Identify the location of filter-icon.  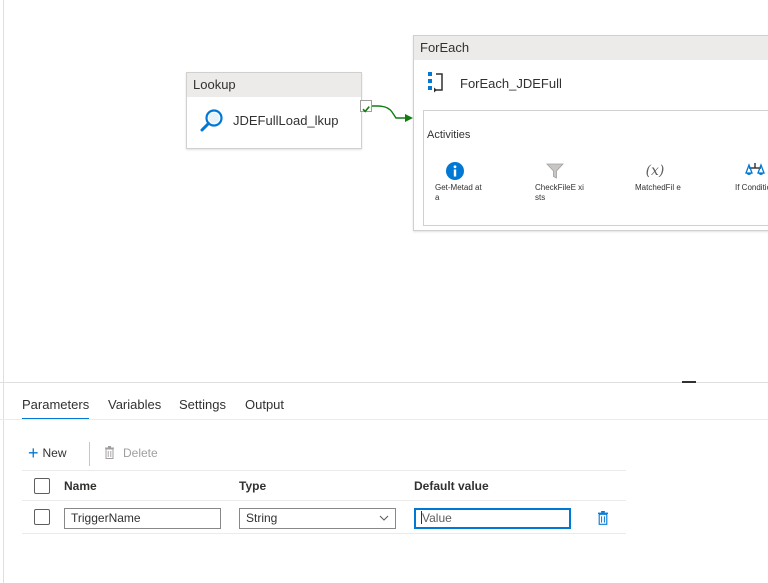
(555, 171).